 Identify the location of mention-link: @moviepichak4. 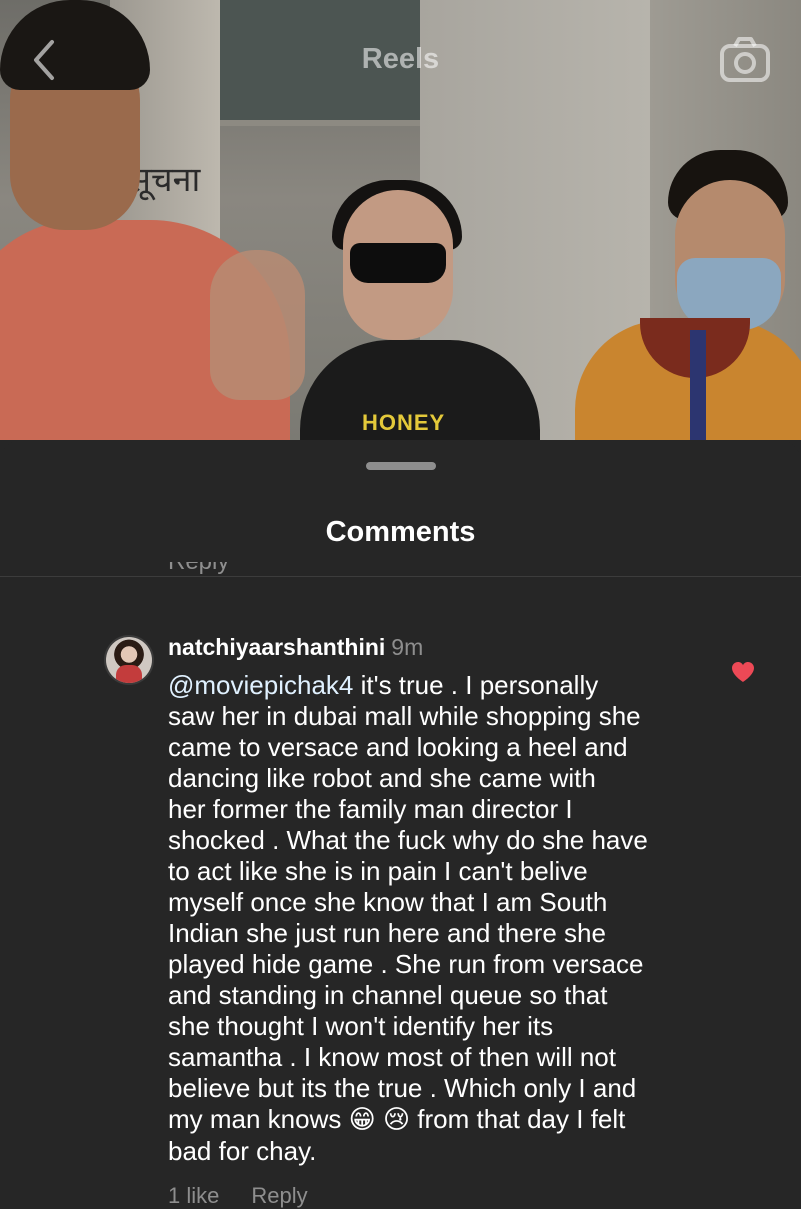
(260, 685).